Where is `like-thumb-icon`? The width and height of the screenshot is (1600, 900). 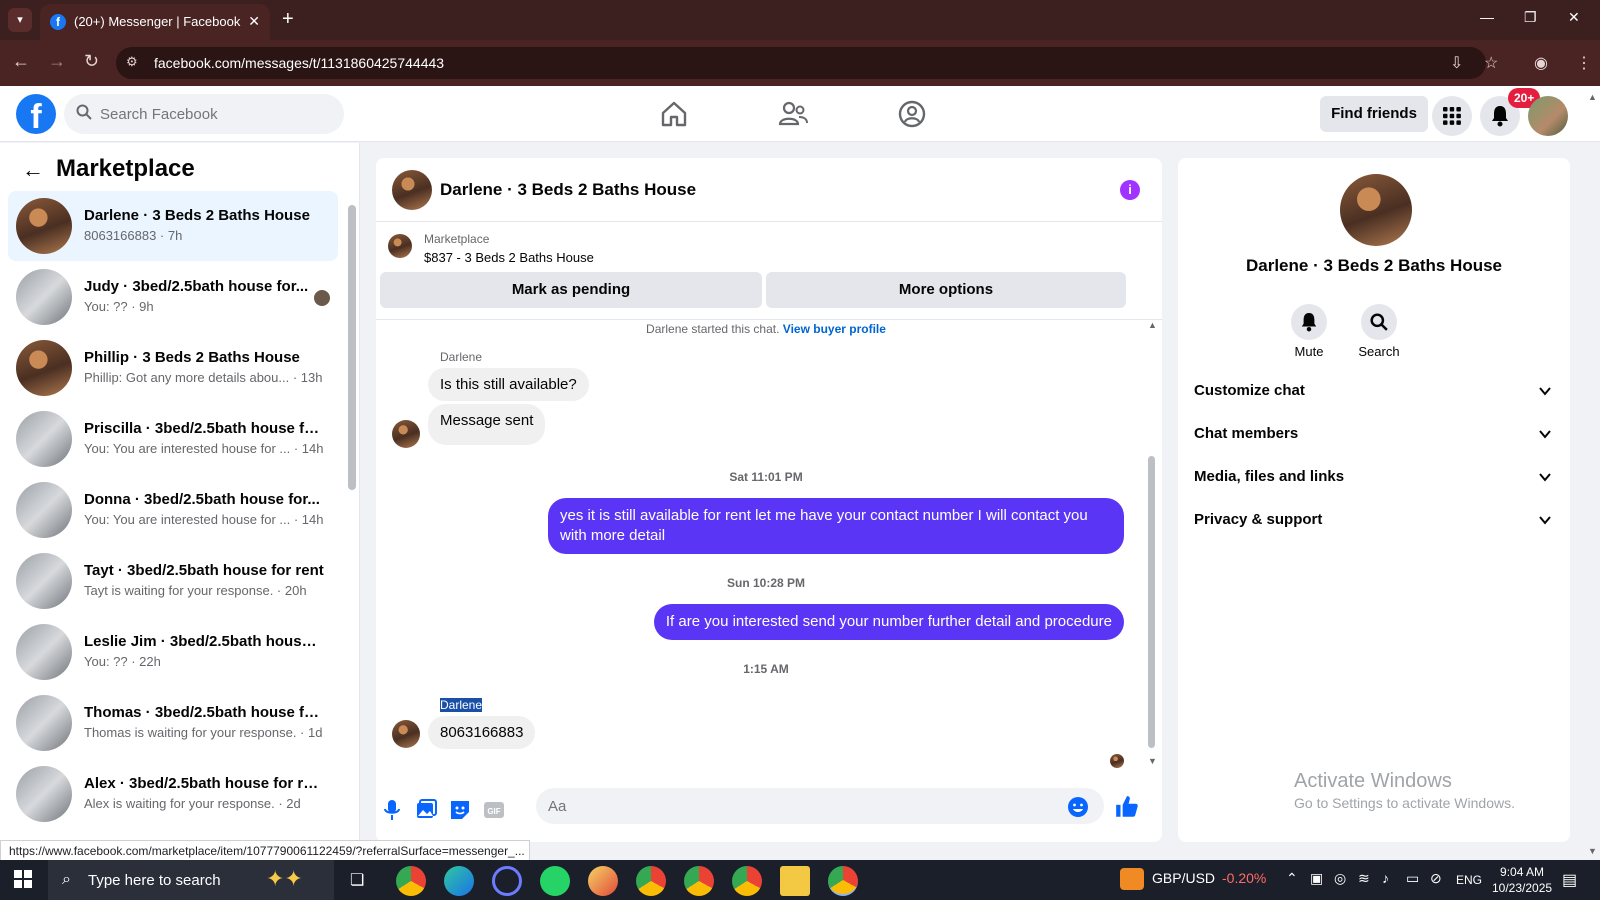
like-thumb-icon is located at coordinates (1127, 807).